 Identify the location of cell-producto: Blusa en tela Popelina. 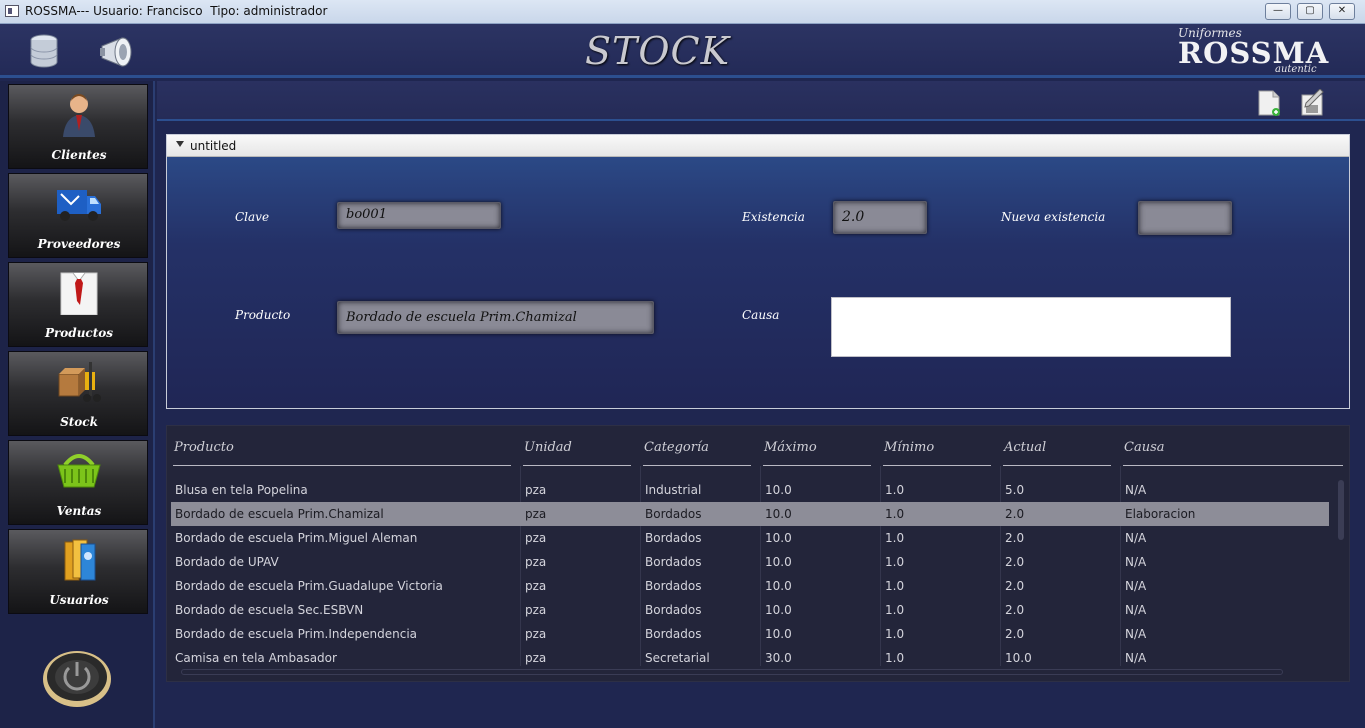
(241, 490).